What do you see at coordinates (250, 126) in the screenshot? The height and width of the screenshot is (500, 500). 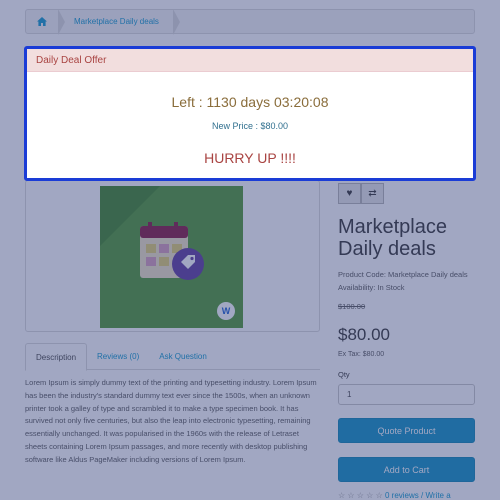 I see `deal-new-price: New Price : $80.00` at bounding box center [250, 126].